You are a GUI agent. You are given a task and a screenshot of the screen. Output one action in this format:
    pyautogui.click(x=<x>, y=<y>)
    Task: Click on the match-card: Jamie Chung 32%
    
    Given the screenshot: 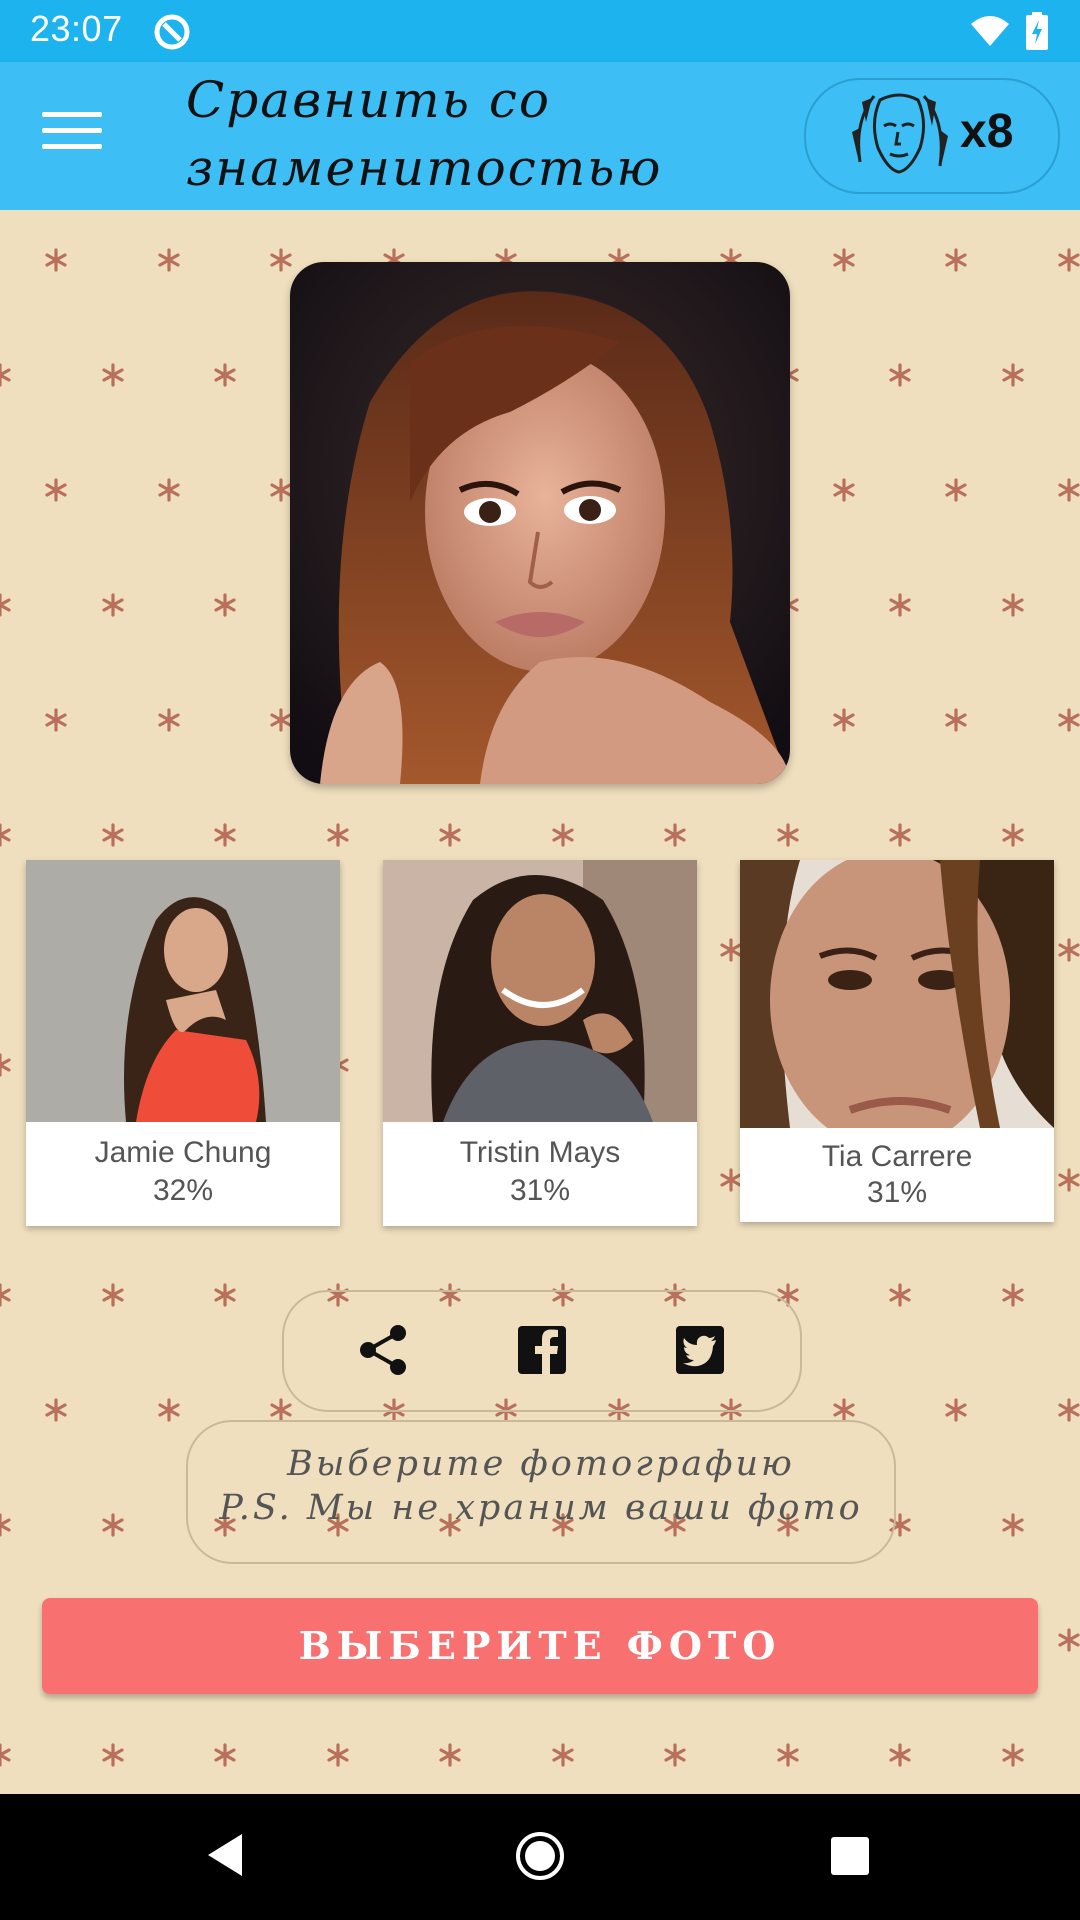 What is the action you would take?
    pyautogui.click(x=183, y=1043)
    